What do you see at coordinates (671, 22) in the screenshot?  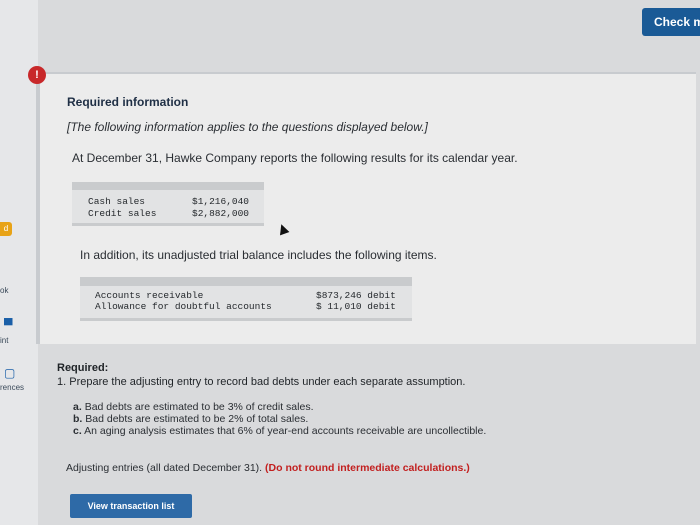 I see `check-my-work-button: Check m` at bounding box center [671, 22].